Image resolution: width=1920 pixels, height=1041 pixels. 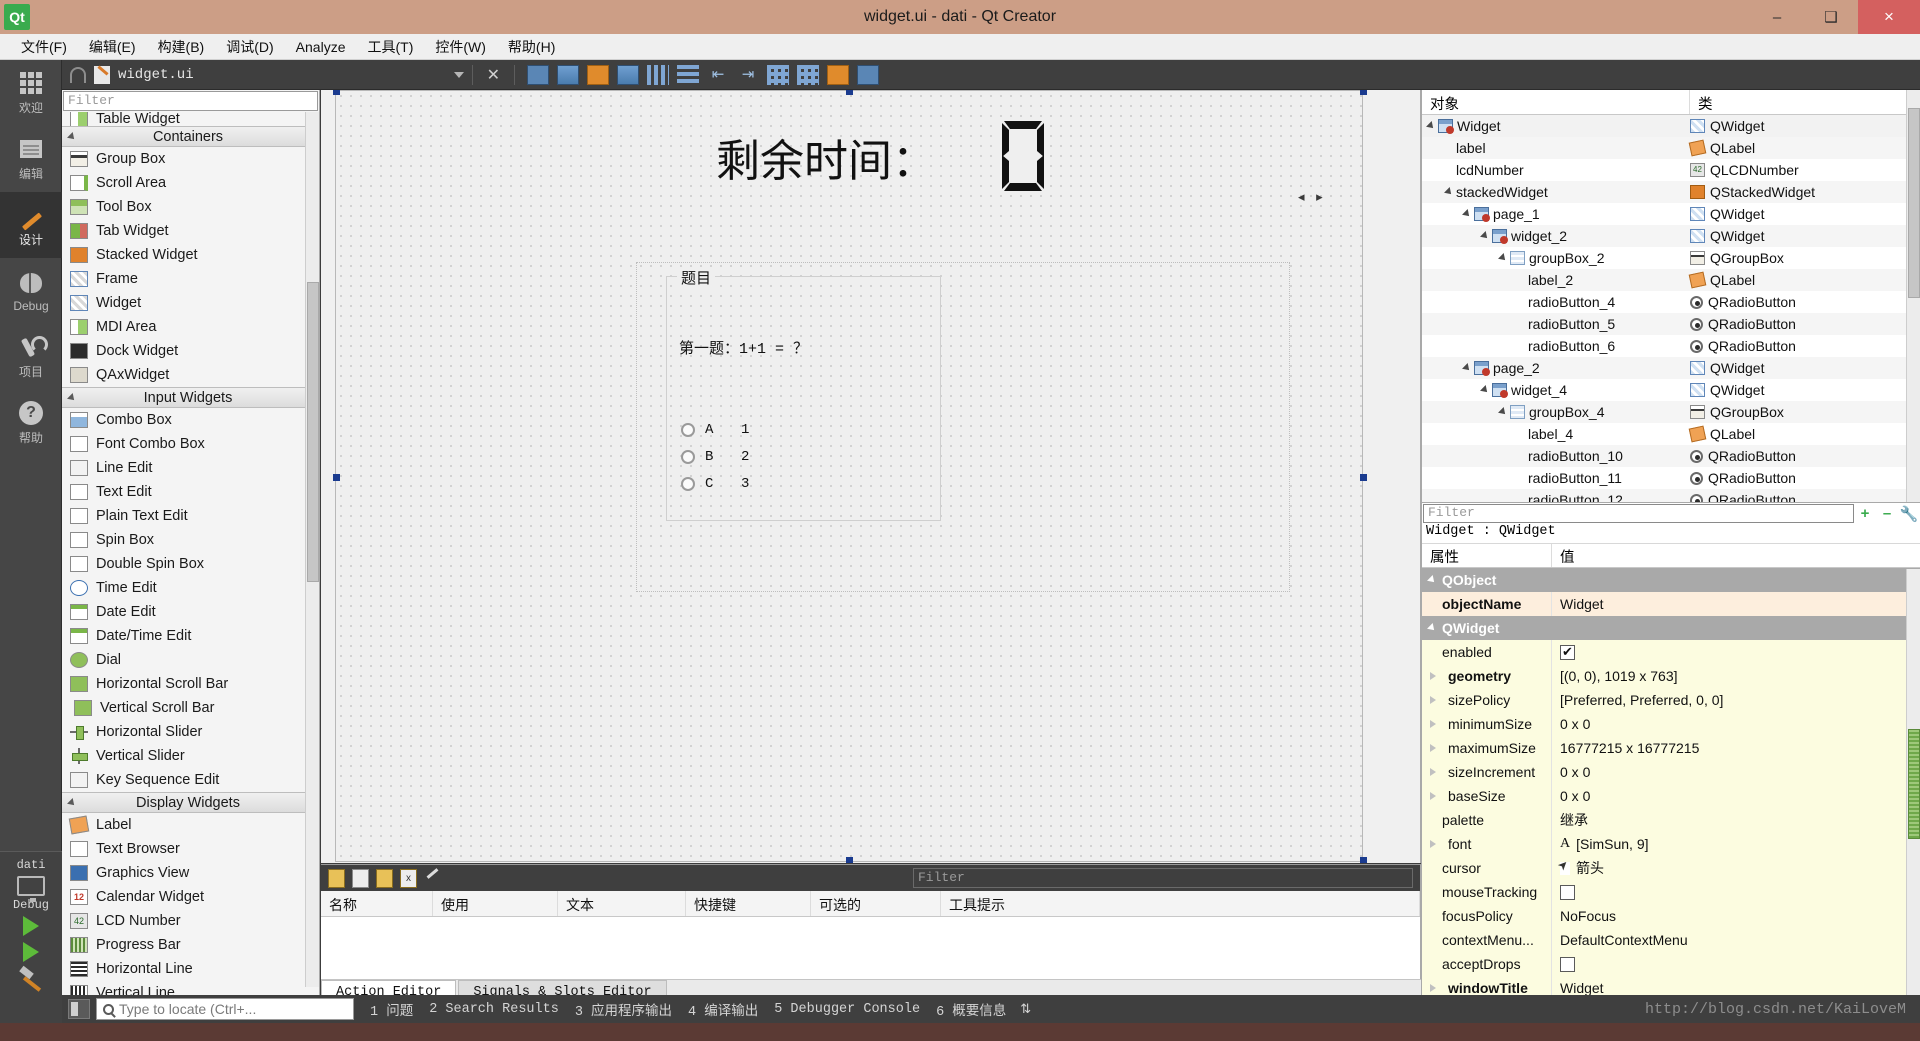 I want to click on output-pane-application: 3 应用程序输出, so click(x=623, y=1009).